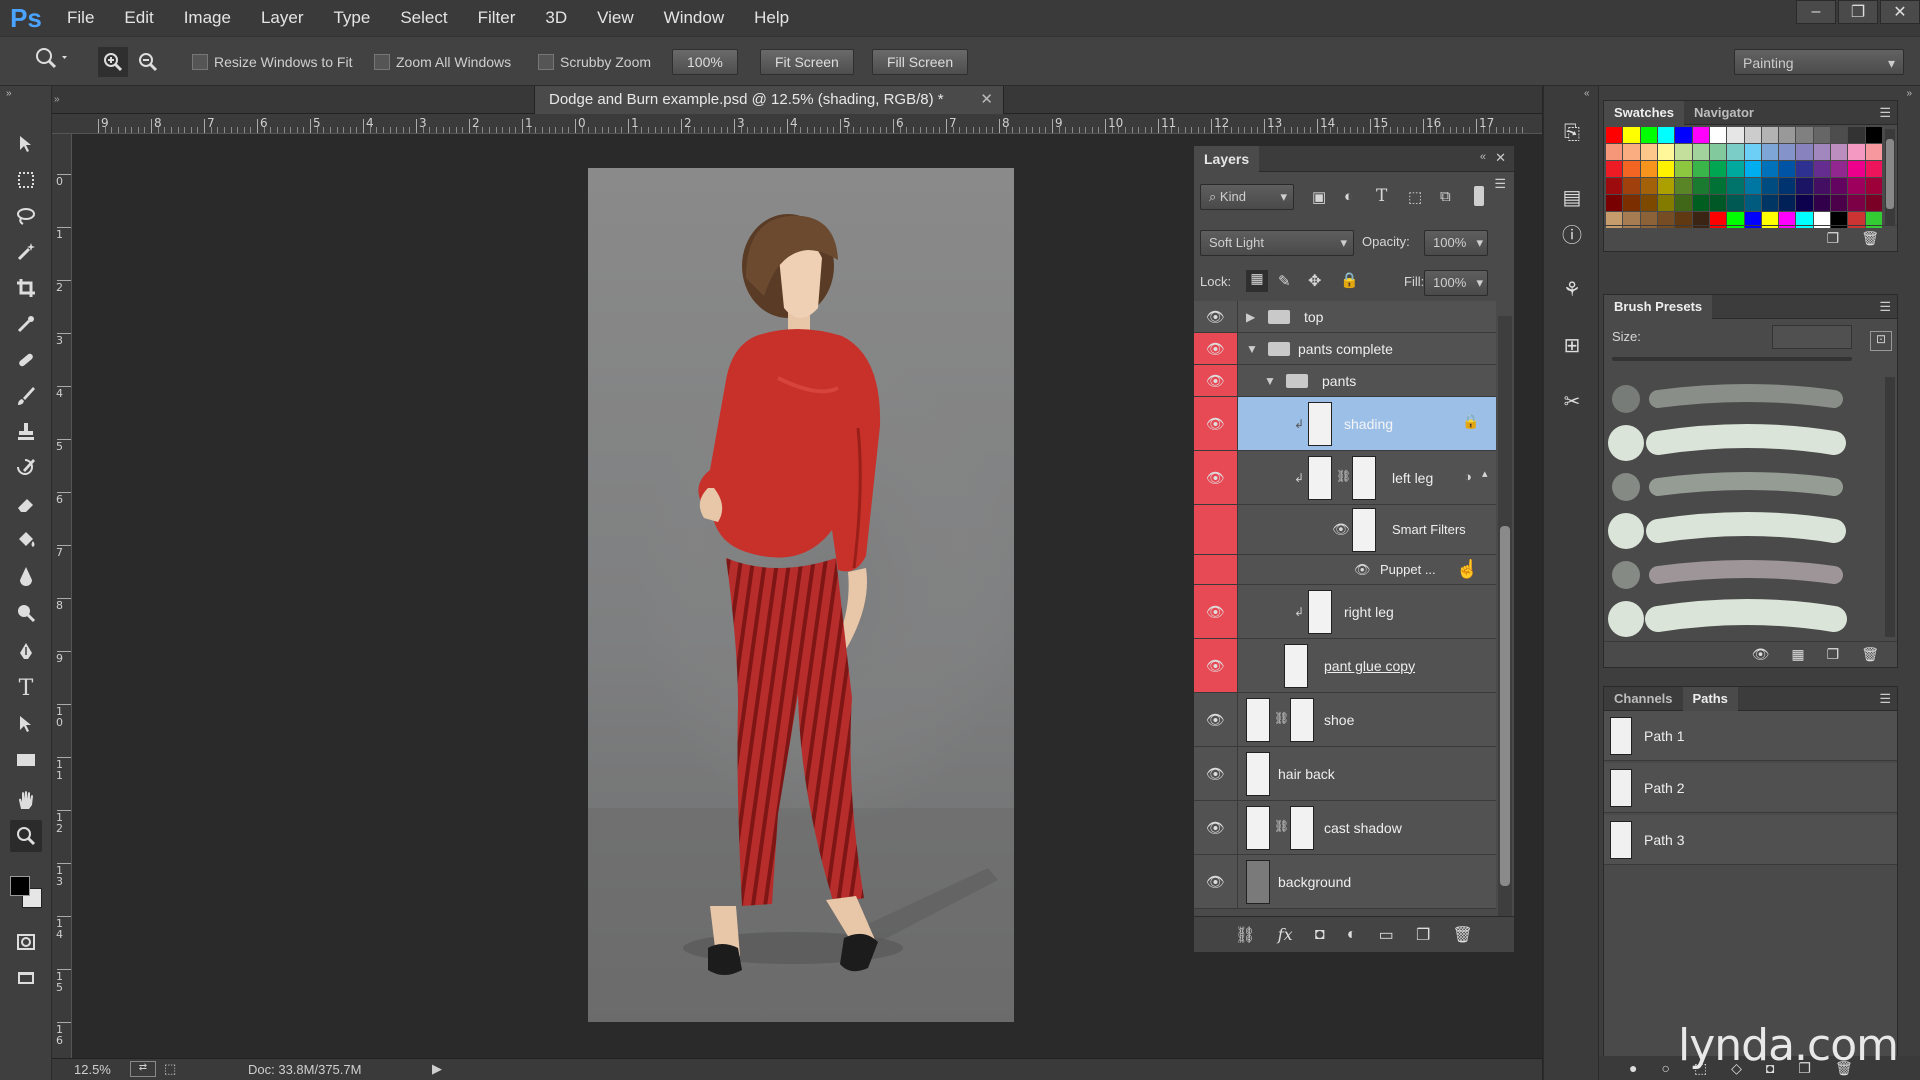 This screenshot has width=1920, height=1080. Describe the element at coordinates (1900, 12) in the screenshot. I see `close-button: ✕` at that location.